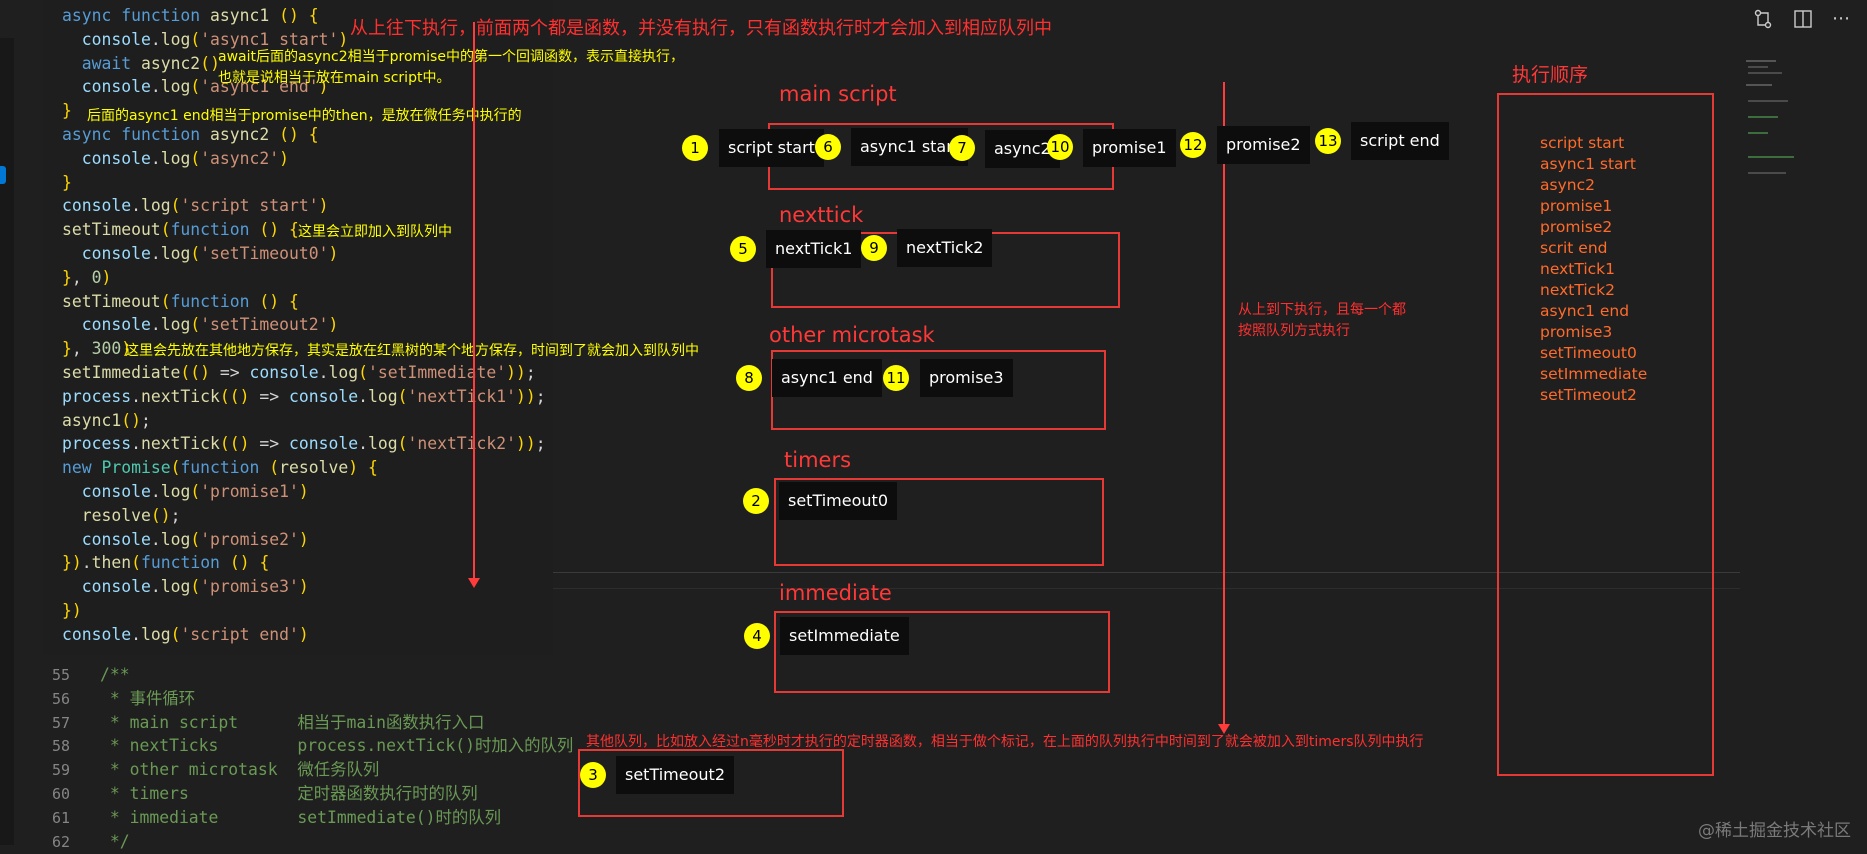  What do you see at coordinates (60, 746) in the screenshot?
I see `line-number: 58` at bounding box center [60, 746].